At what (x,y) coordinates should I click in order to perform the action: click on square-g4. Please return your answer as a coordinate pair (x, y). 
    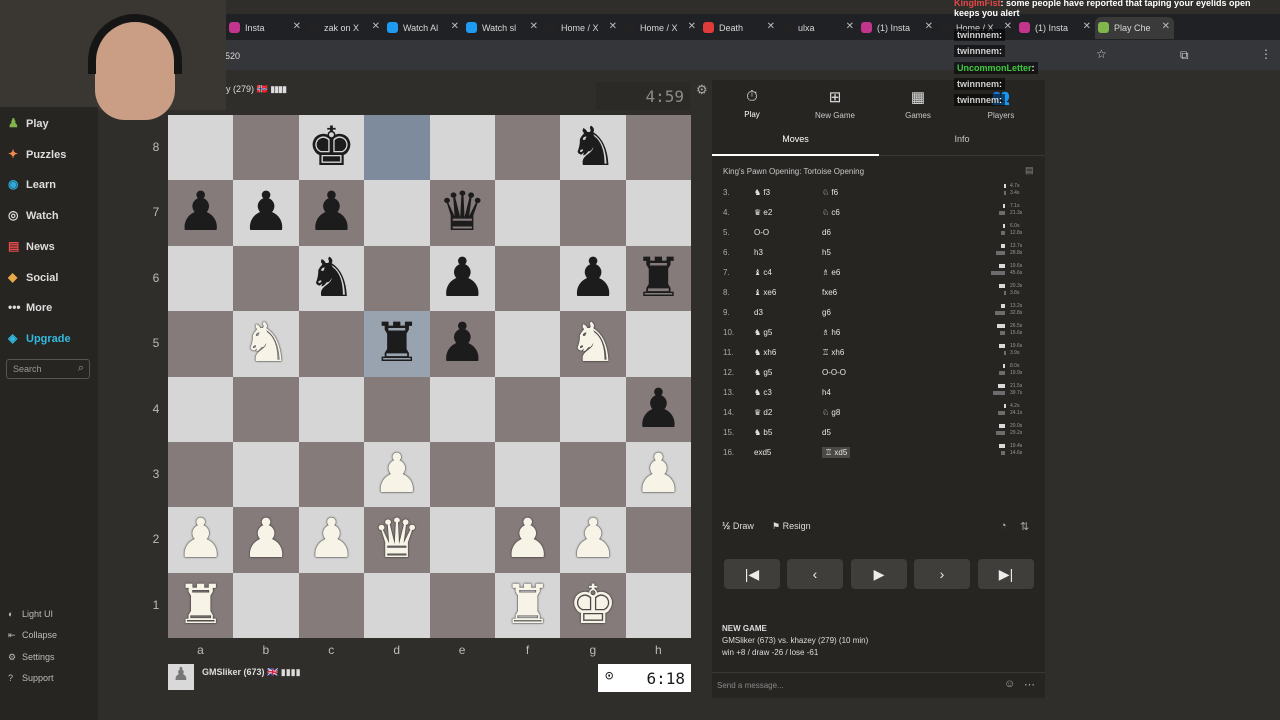
    Looking at the image, I should click on (593, 409).